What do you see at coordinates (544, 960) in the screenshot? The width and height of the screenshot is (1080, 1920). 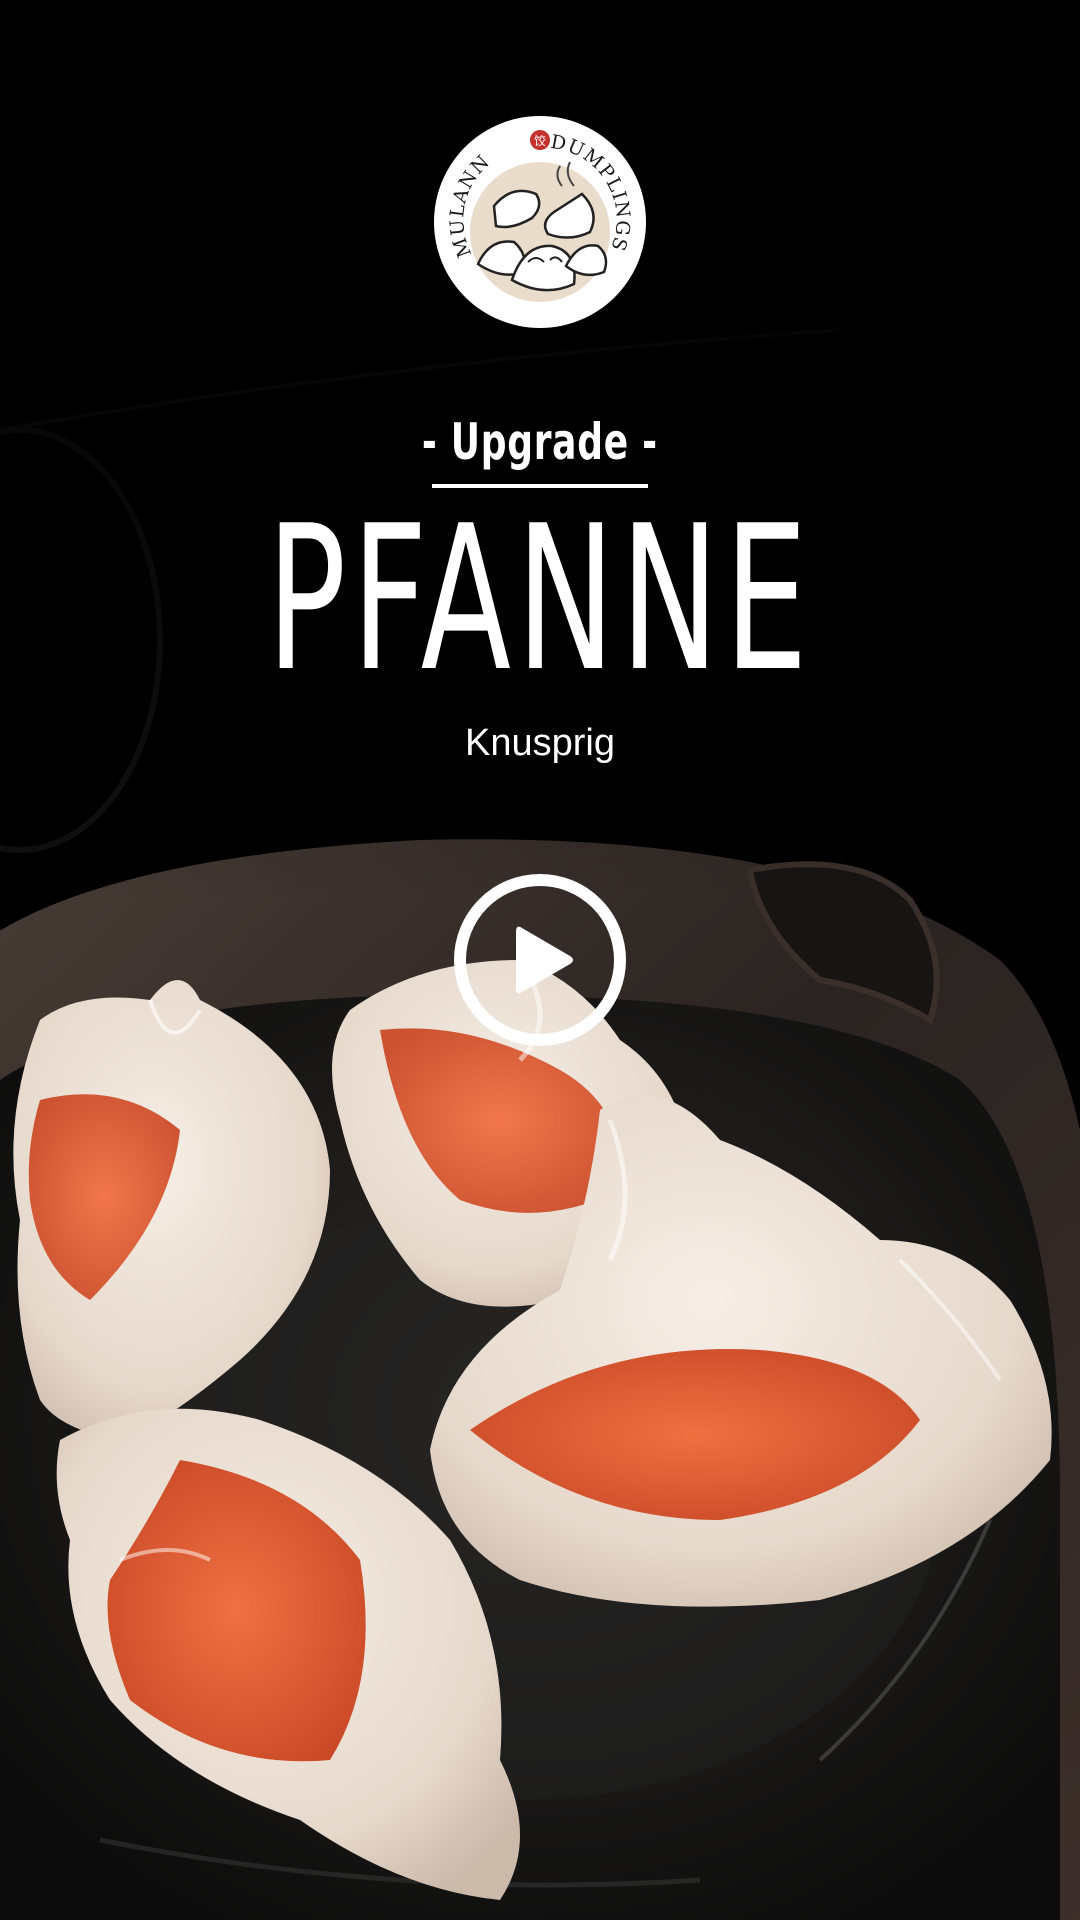 I see `play-icon` at bounding box center [544, 960].